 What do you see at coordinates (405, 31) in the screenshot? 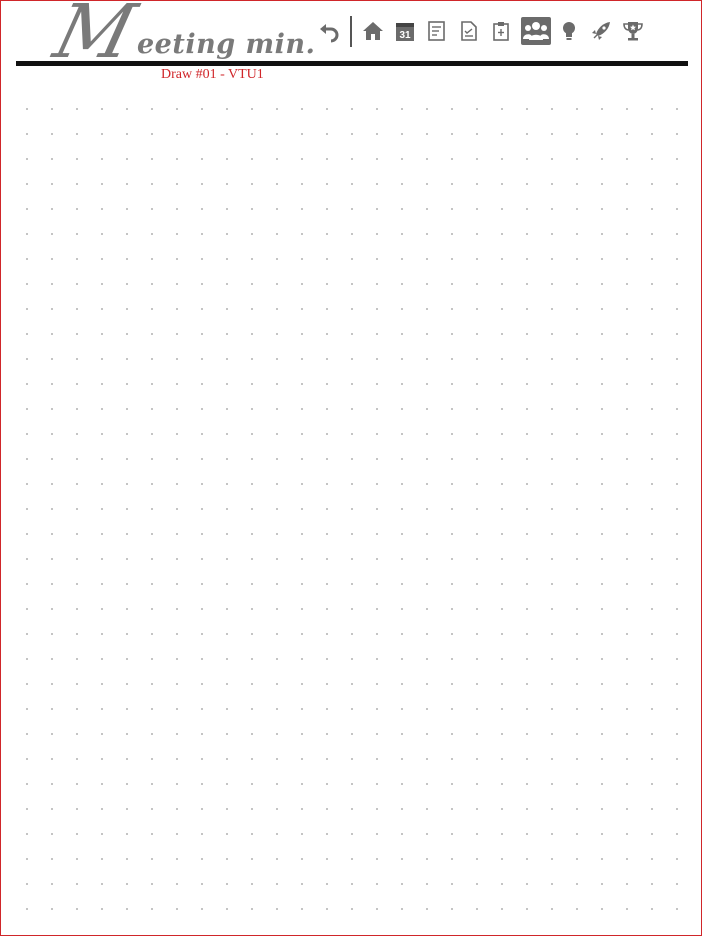
I see `calendar-button: 31` at bounding box center [405, 31].